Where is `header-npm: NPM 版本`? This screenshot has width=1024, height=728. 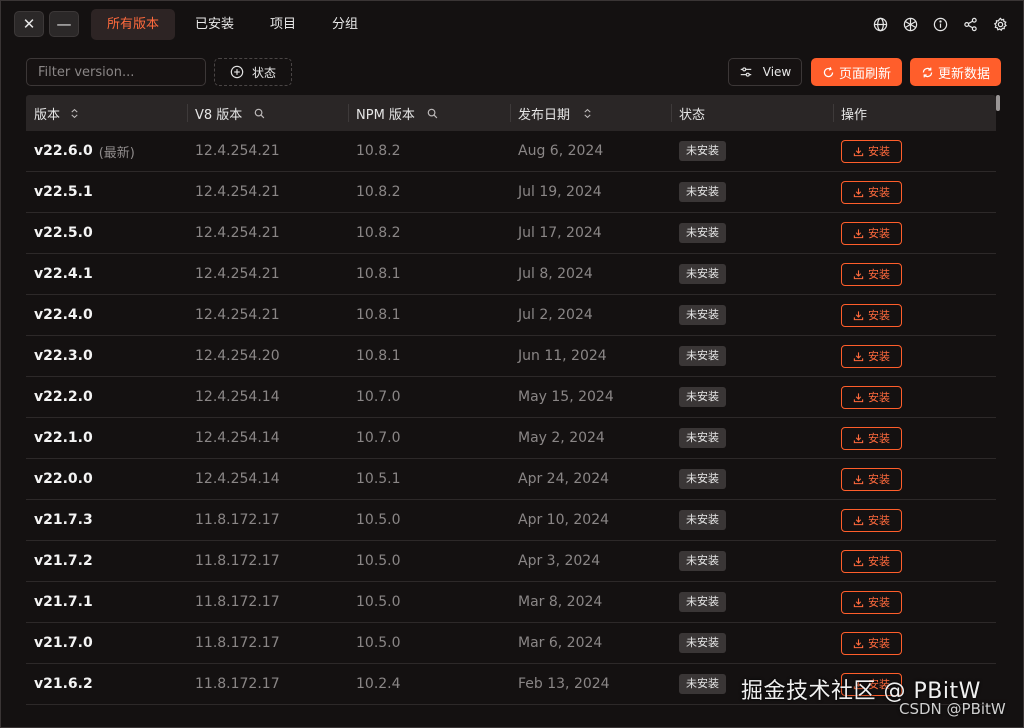 header-npm: NPM 版本 is located at coordinates (393, 113).